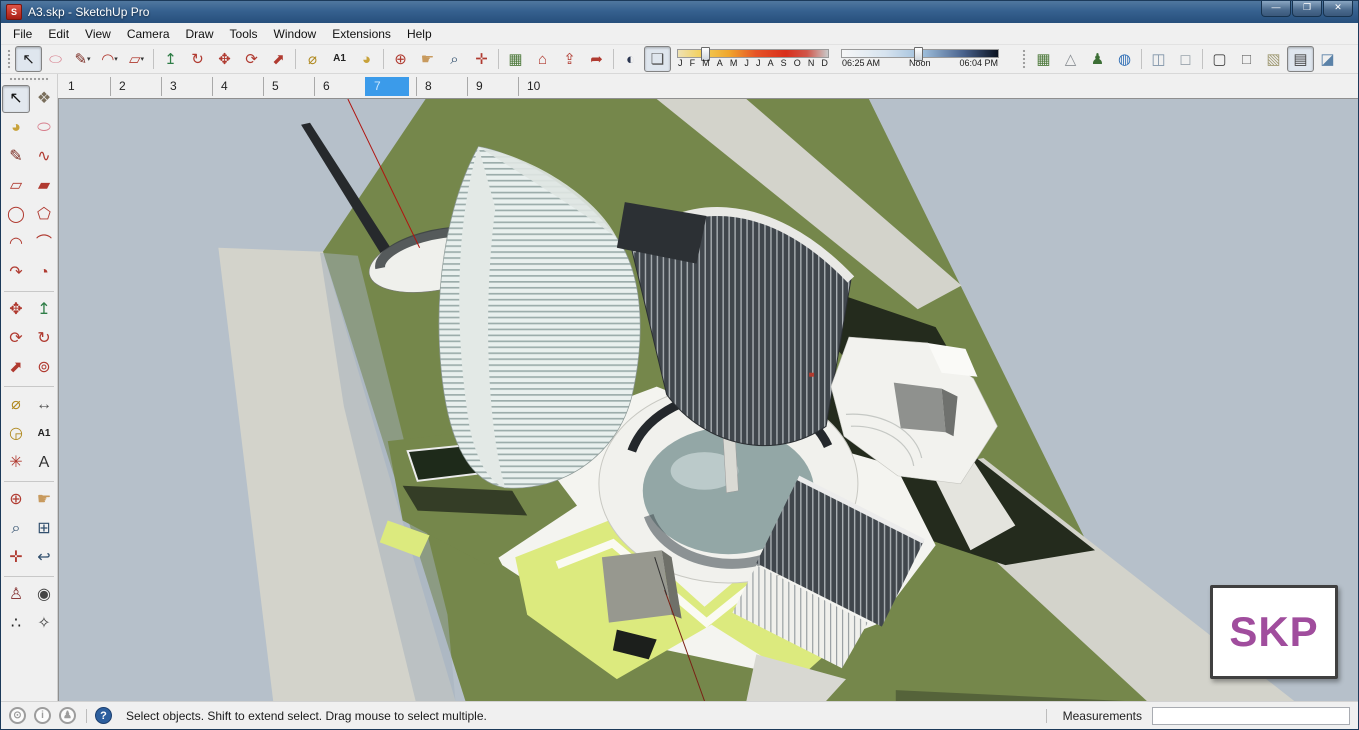  Describe the element at coordinates (1124, 59) in the screenshot. I see `google-earth-button: ◍` at that location.